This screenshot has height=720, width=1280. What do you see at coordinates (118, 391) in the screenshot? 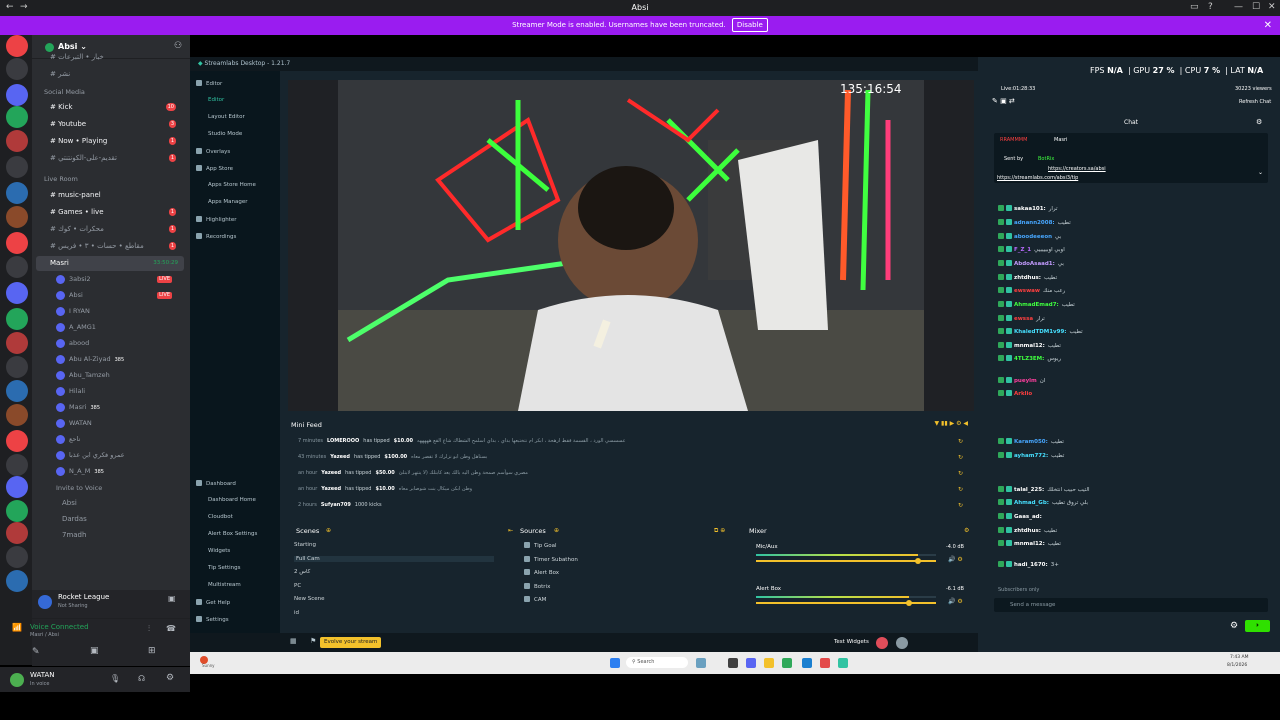
I see `voice-user: Hilali` at bounding box center [118, 391].